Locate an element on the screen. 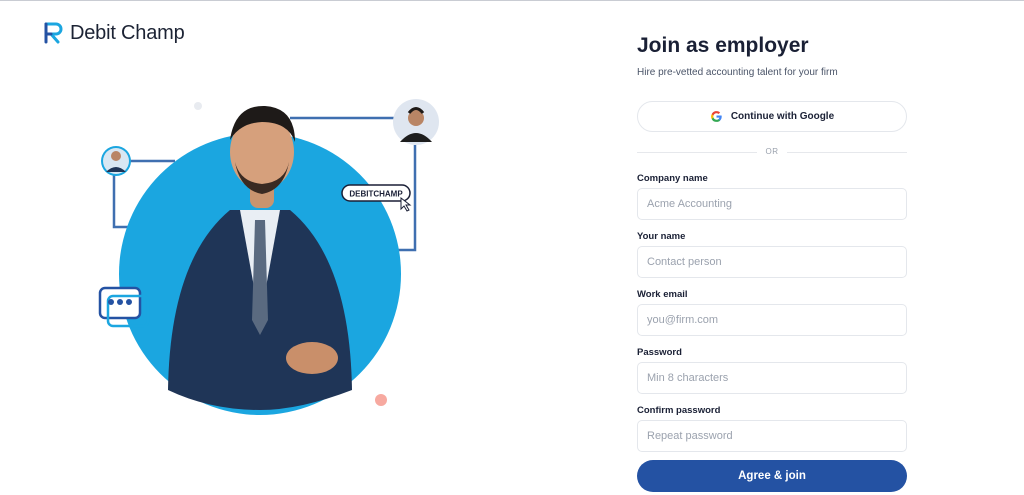 This screenshot has height=495, width=1024. agree-and-join-button: Agree & join is located at coordinates (772, 476).